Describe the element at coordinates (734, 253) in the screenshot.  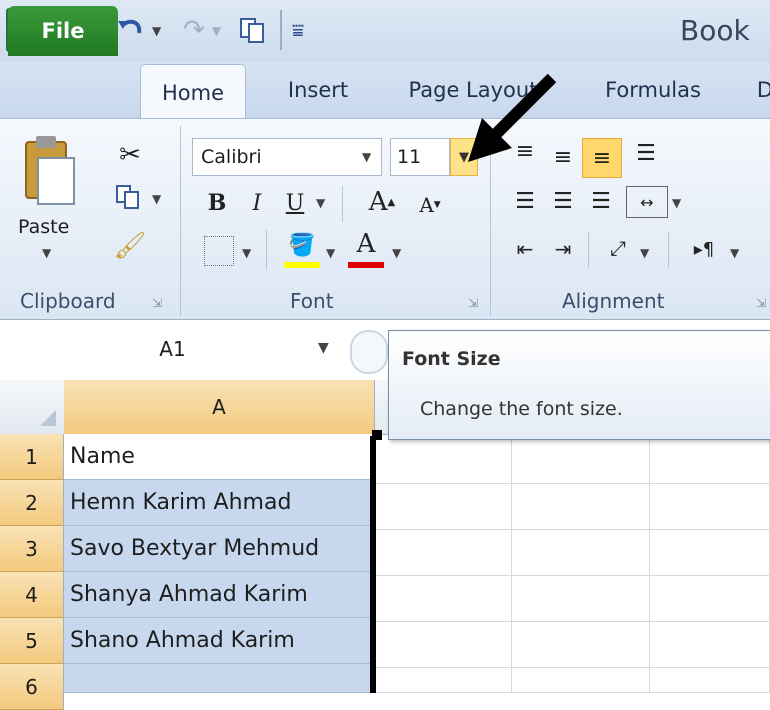
I see `text-direction-dropdown-icon: ▼` at that location.